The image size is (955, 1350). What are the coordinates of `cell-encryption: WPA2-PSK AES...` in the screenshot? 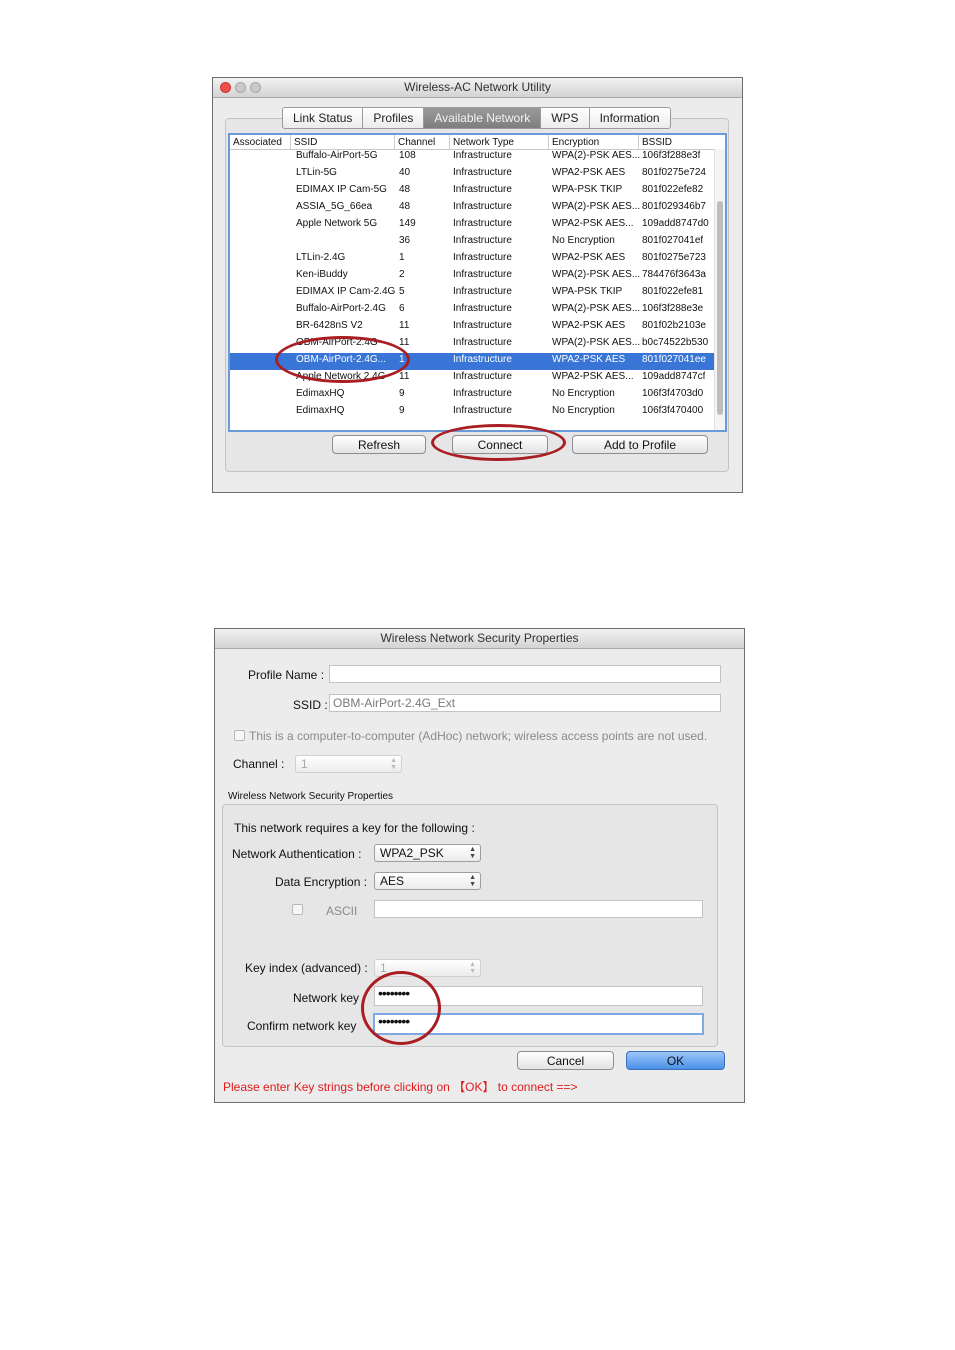 It's located at (593, 376).